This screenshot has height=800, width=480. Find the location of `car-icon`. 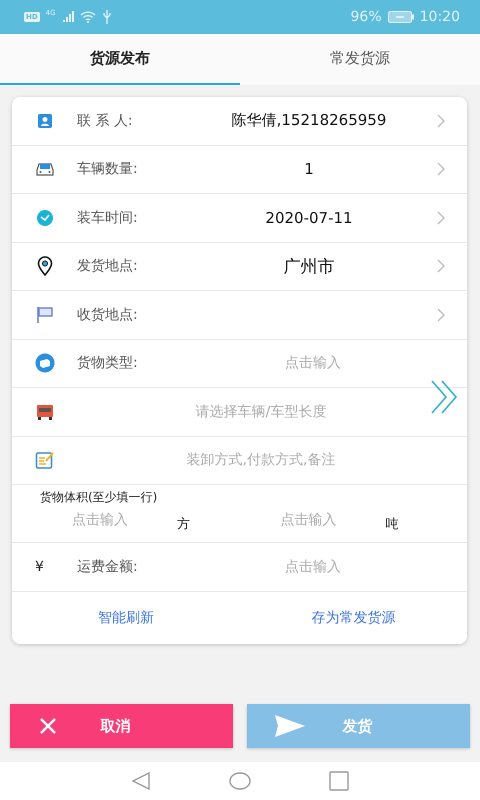

car-icon is located at coordinates (45, 169).